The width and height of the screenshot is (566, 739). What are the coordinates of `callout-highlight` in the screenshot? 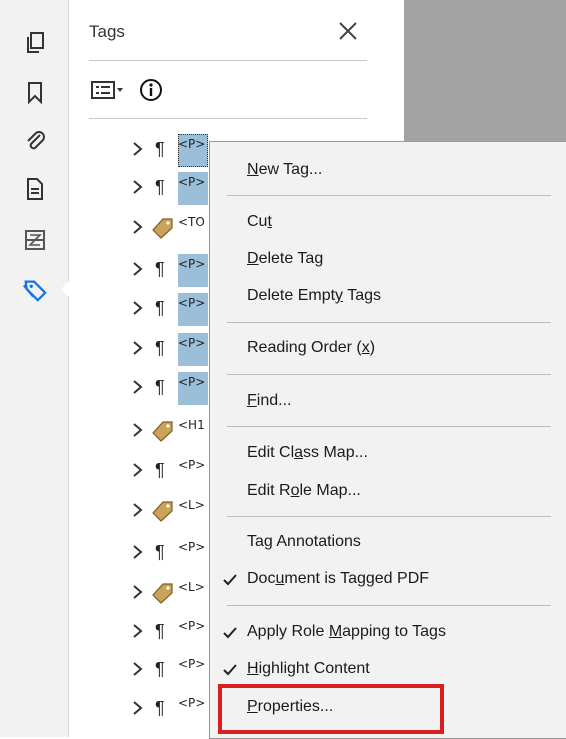 It's located at (331, 709).